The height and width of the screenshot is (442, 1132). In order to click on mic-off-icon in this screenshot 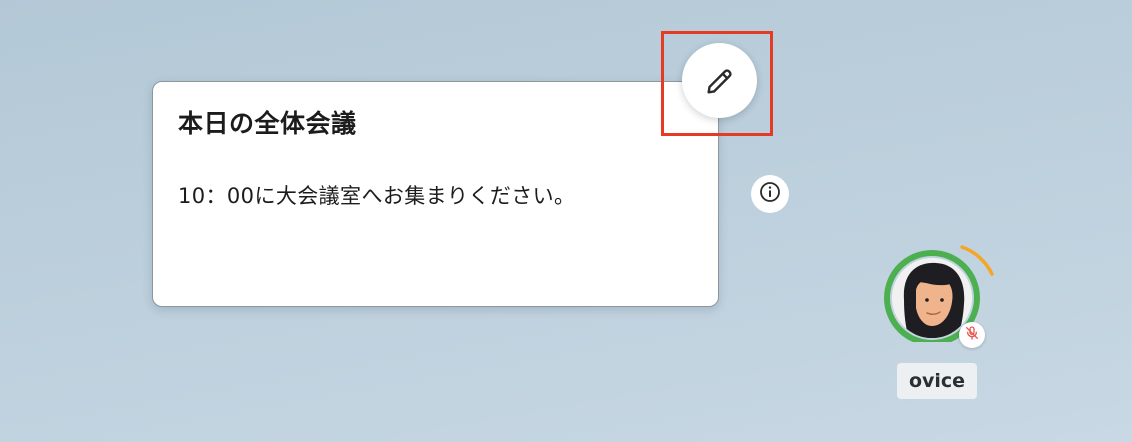, I will do `click(972, 335)`.